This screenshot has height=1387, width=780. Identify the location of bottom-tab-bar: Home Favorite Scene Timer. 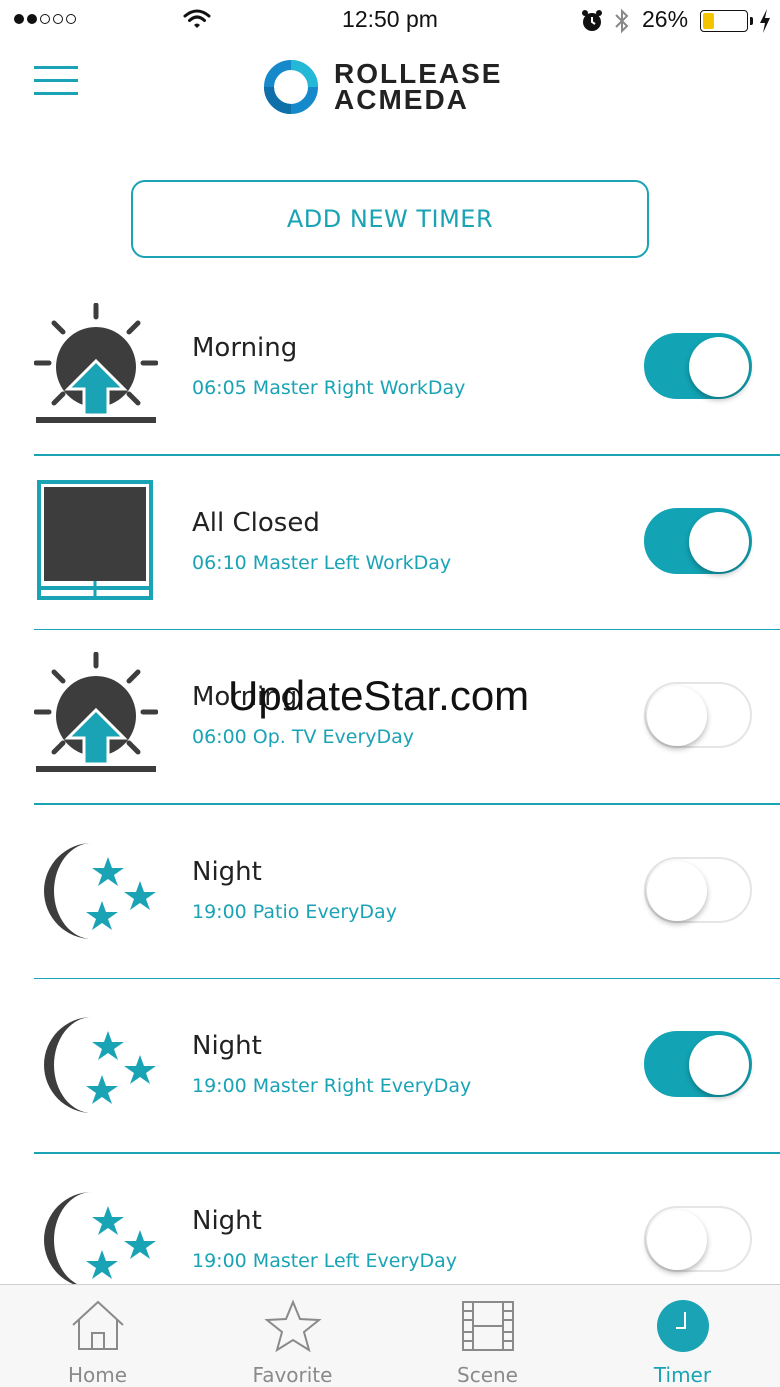
(390, 1335).